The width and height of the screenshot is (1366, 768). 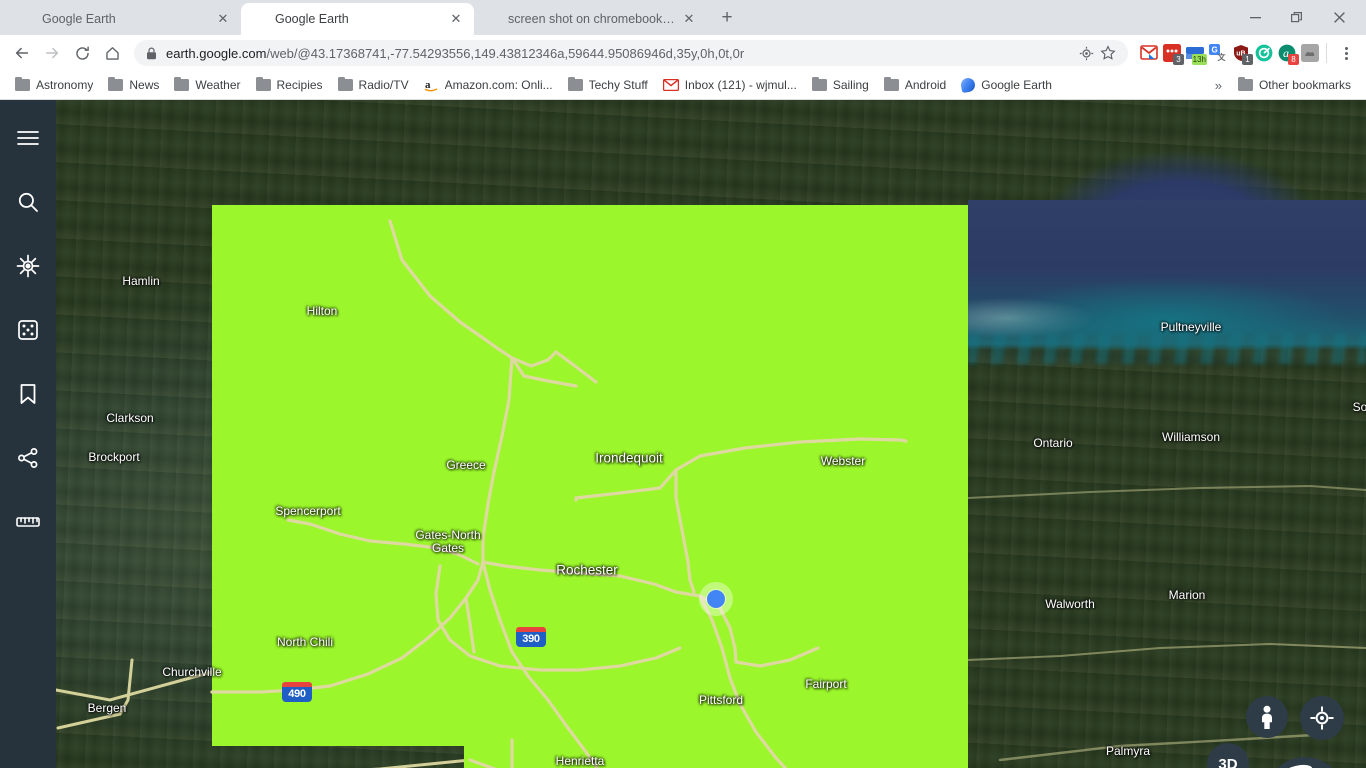 What do you see at coordinates (1297, 18) in the screenshot?
I see `maximize-restore-button` at bounding box center [1297, 18].